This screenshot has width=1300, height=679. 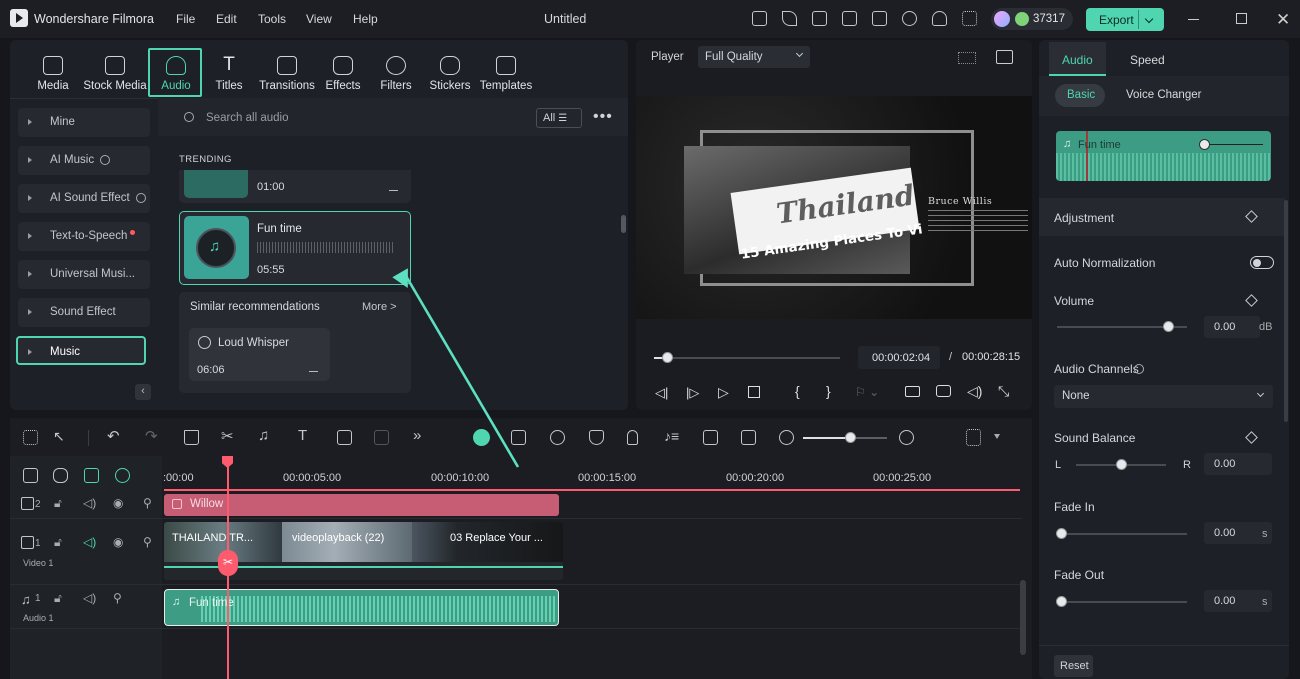 What do you see at coordinates (668, 357) in the screenshot?
I see `playback-knob` at bounding box center [668, 357].